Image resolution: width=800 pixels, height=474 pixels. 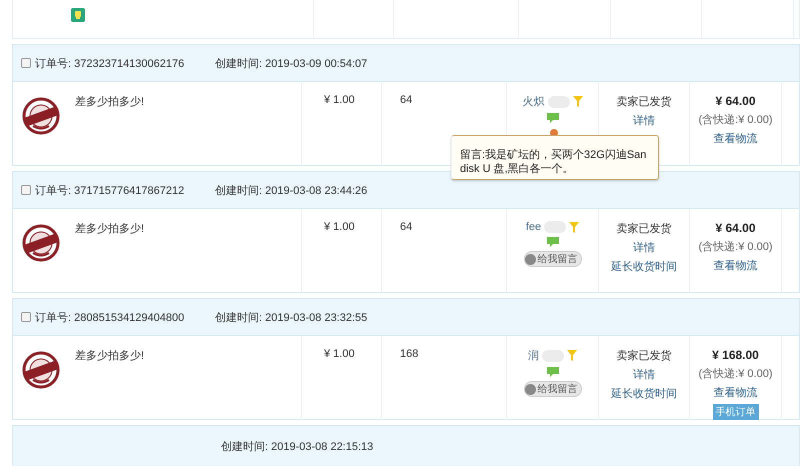 What do you see at coordinates (533, 355) in the screenshot?
I see `buyer-name: 润` at bounding box center [533, 355].